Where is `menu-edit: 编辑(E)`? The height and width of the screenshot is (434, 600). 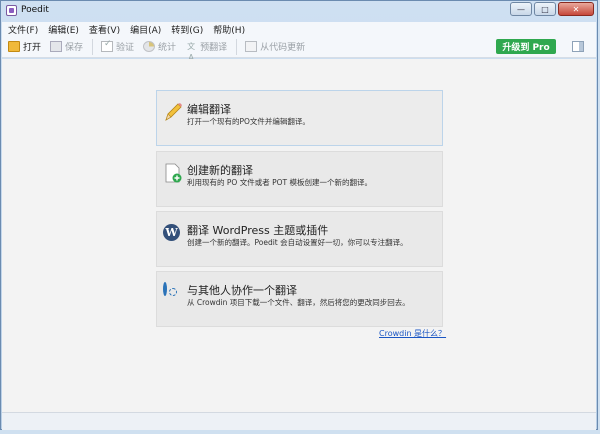 menu-edit: 编辑(E) is located at coordinates (63, 29).